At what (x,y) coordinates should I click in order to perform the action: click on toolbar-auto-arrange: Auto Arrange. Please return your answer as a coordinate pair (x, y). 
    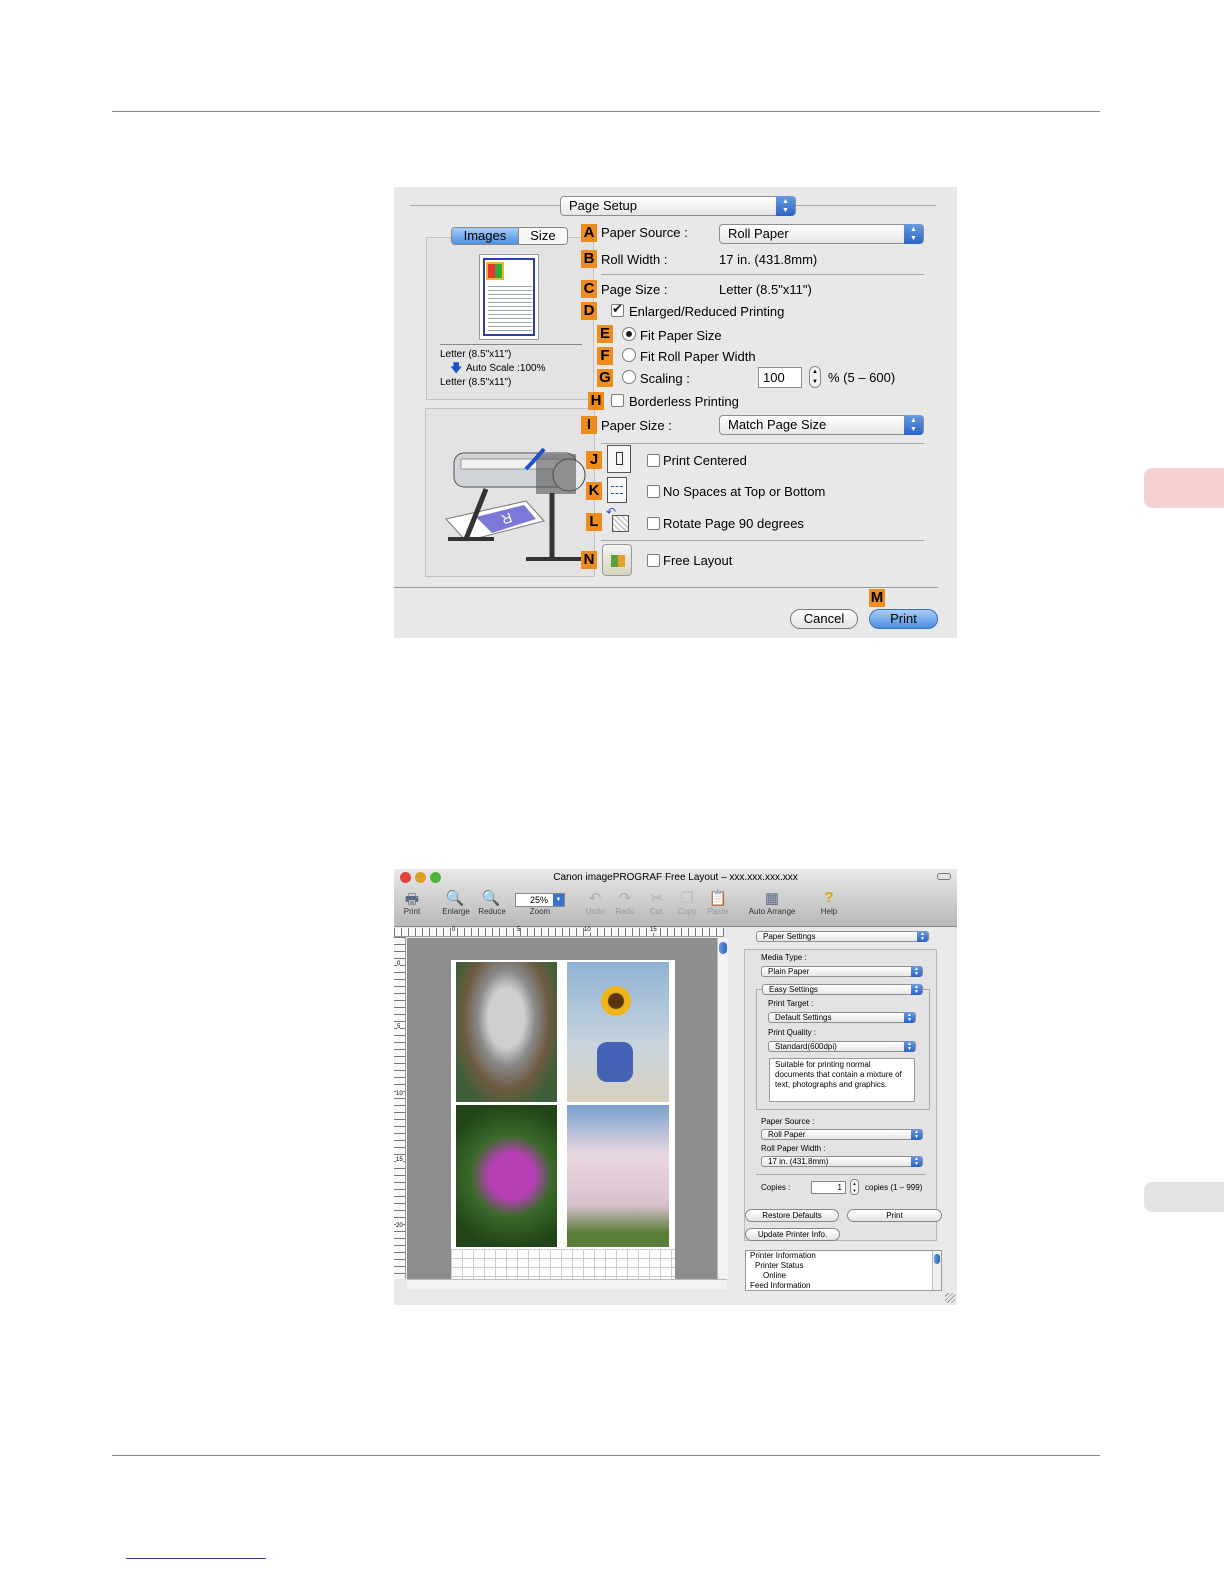
    Looking at the image, I should click on (772, 911).